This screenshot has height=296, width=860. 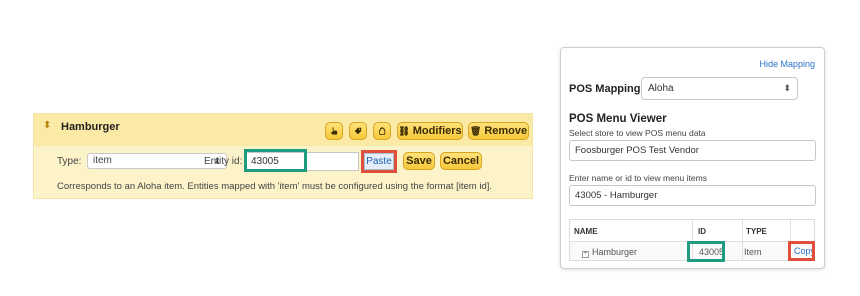 What do you see at coordinates (47, 126) in the screenshot?
I see `sort-arrows-icon: ⬍` at bounding box center [47, 126].